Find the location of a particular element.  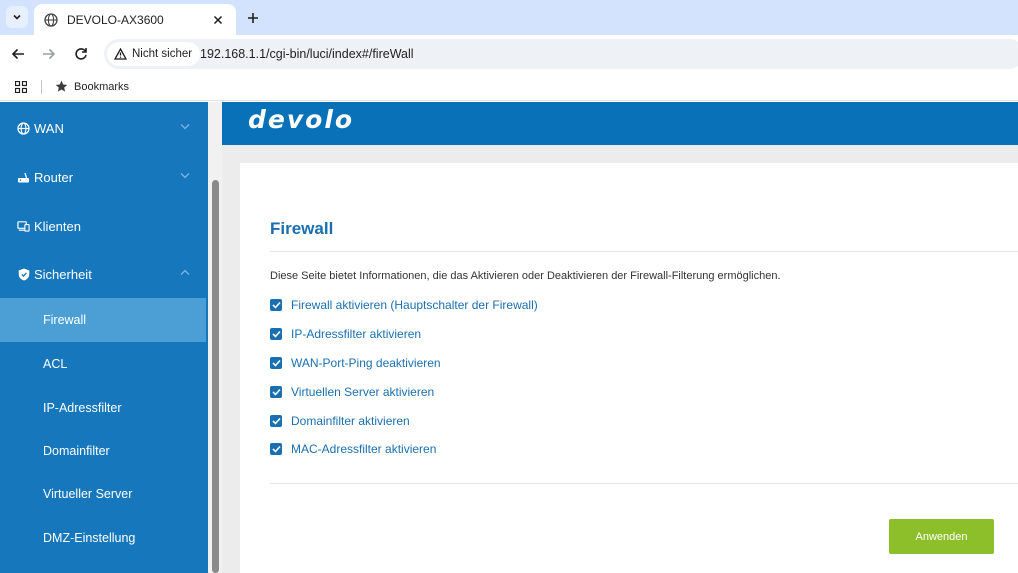

option-virtueller-server: Virtuellen Server aktivieren is located at coordinates (352, 392).